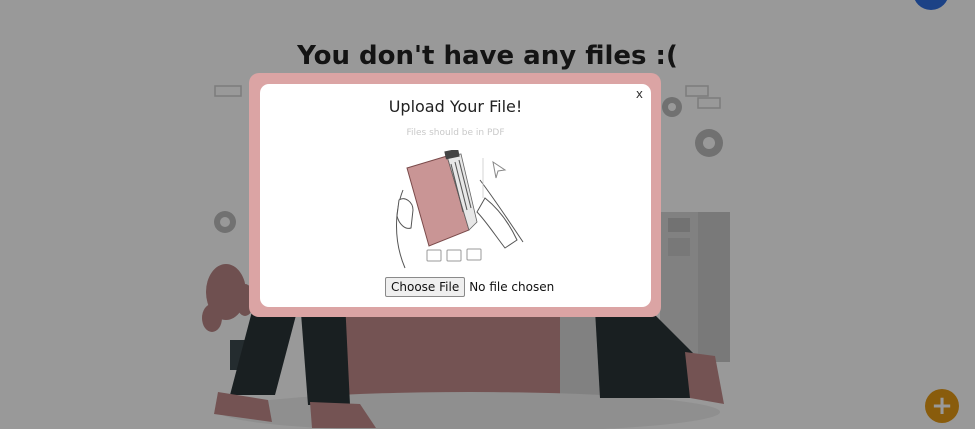 The width and height of the screenshot is (975, 429). Describe the element at coordinates (460, 209) in the screenshot. I see `upload-illustration` at that location.